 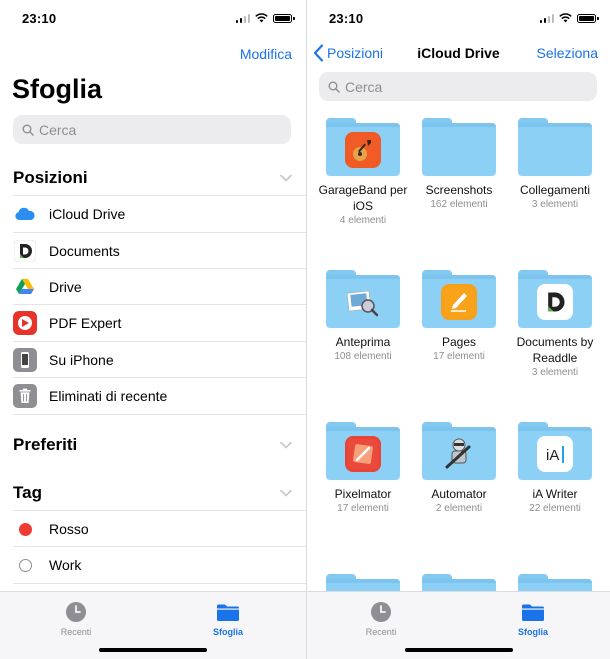 What do you see at coordinates (108, 396) in the screenshot?
I see `location-label: Eliminati di recente` at bounding box center [108, 396].